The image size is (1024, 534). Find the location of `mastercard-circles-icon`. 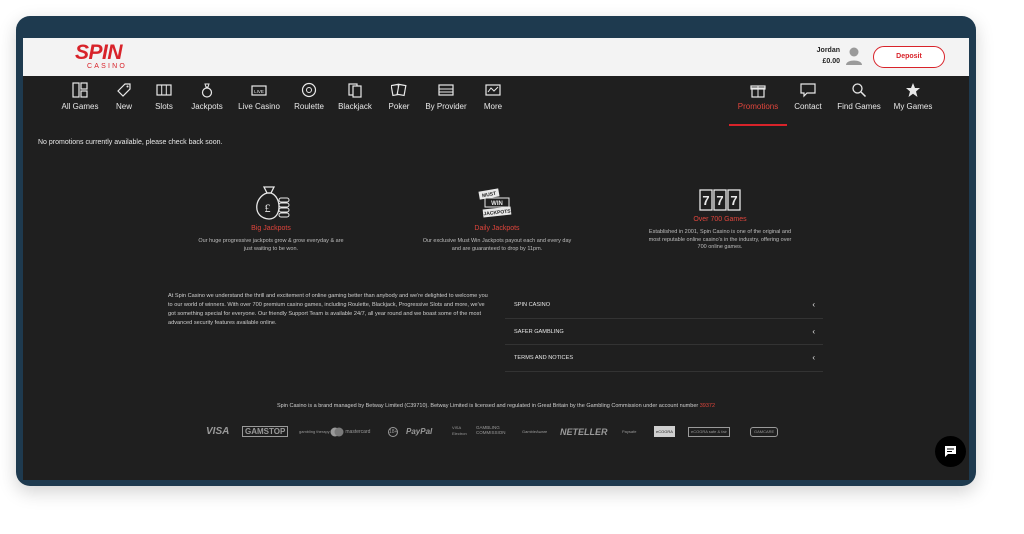

mastercard-circles-icon is located at coordinates (337, 432).